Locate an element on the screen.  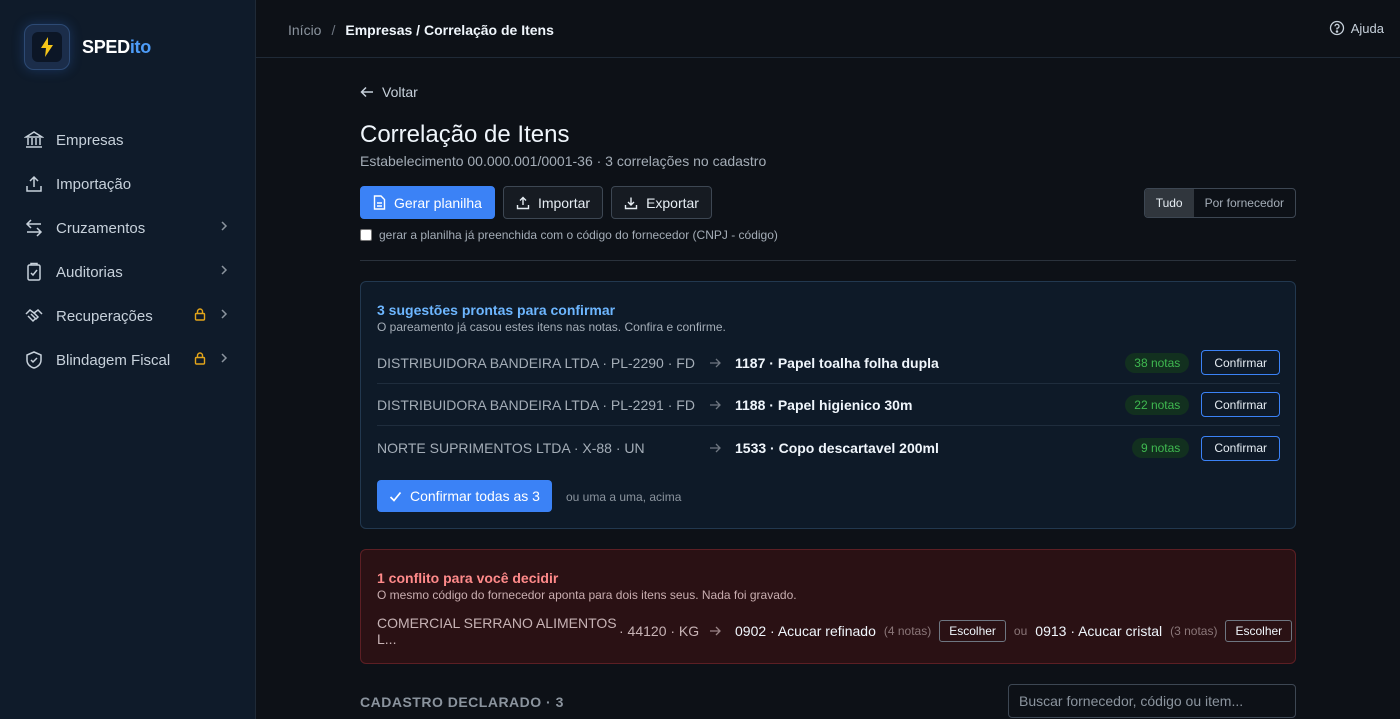
swap-icon is located at coordinates (34, 228).